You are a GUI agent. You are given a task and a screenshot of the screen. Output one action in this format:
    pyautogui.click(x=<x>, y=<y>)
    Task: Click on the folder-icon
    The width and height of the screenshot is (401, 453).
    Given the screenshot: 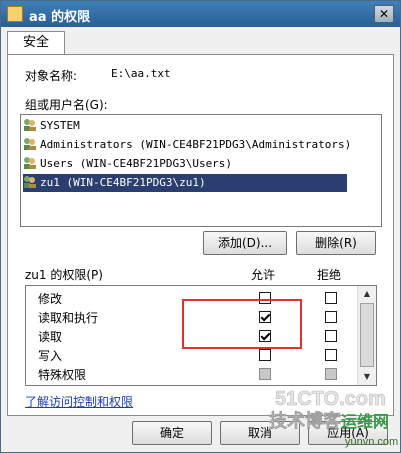 What is the action you would take?
    pyautogui.click(x=15, y=14)
    